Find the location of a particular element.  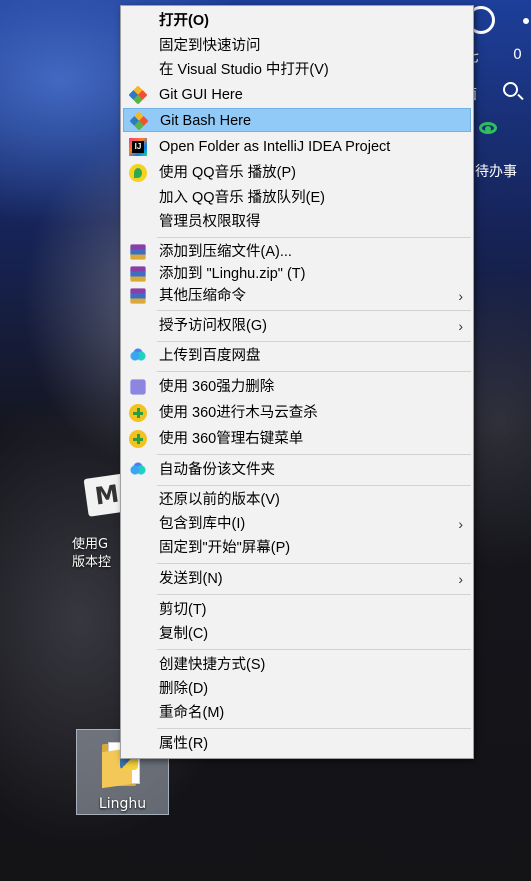

git-gui-icon is located at coordinates (138, 95).